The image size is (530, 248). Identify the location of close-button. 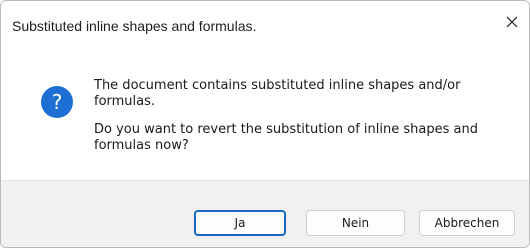
(512, 24).